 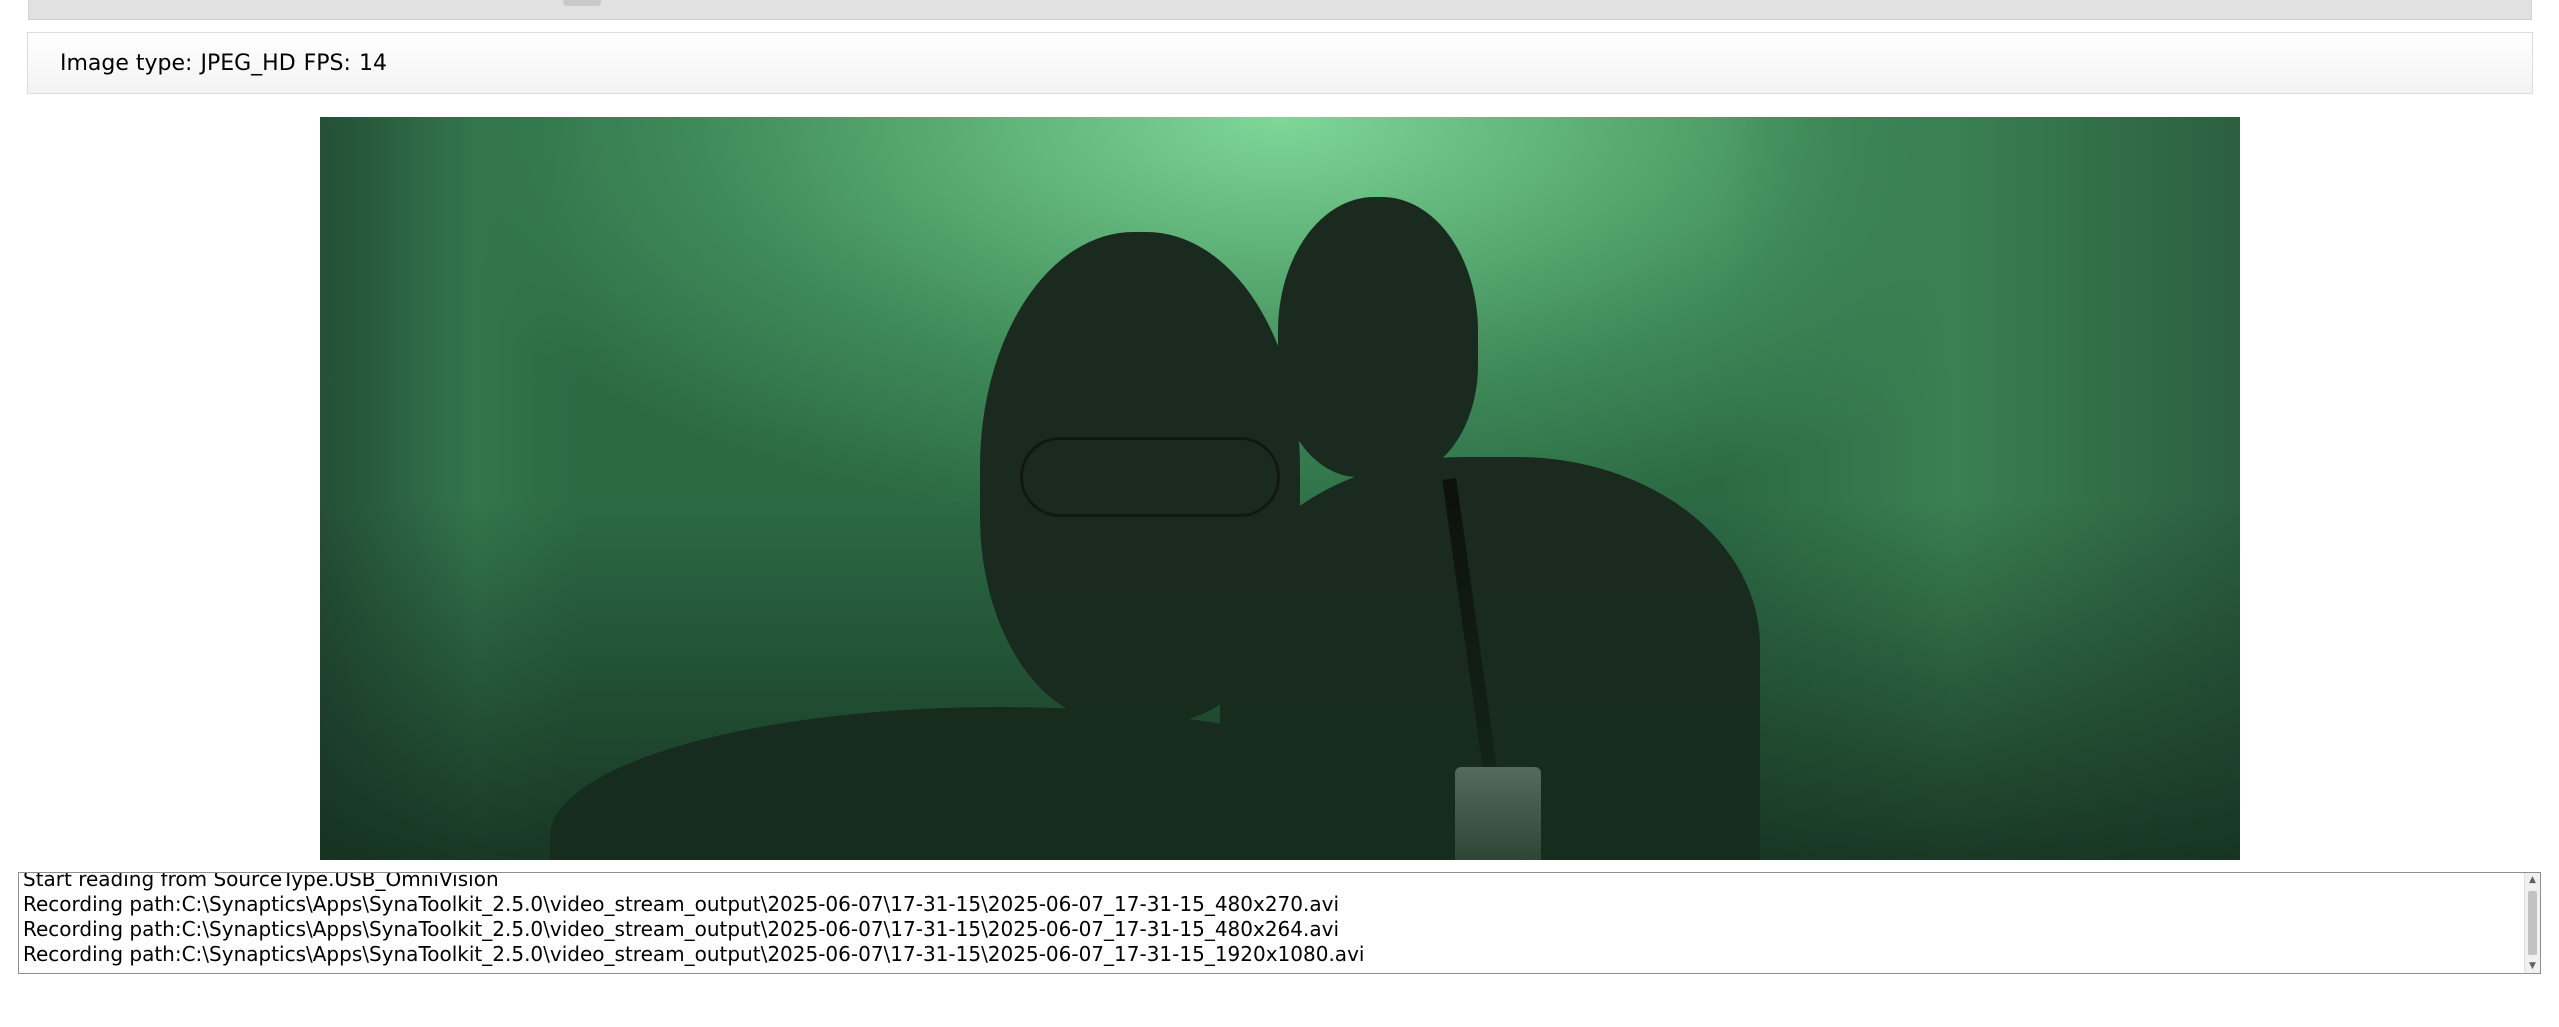 I want to click on log-scrollbar: ▲ ▼, so click(x=2532, y=923).